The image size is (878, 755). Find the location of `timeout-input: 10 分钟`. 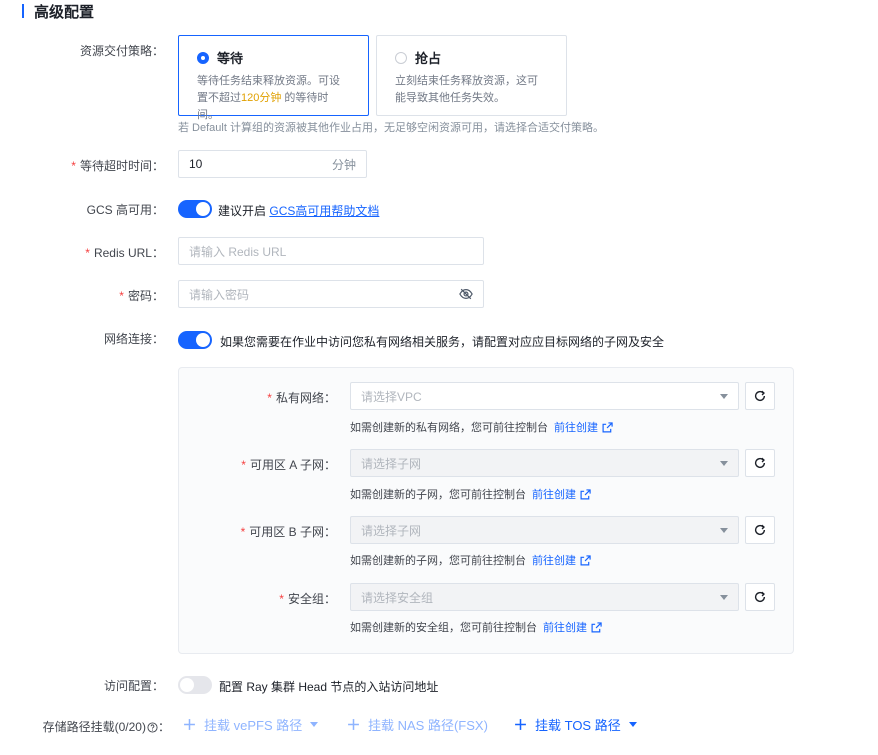

timeout-input: 10 分钟 is located at coordinates (272, 164).